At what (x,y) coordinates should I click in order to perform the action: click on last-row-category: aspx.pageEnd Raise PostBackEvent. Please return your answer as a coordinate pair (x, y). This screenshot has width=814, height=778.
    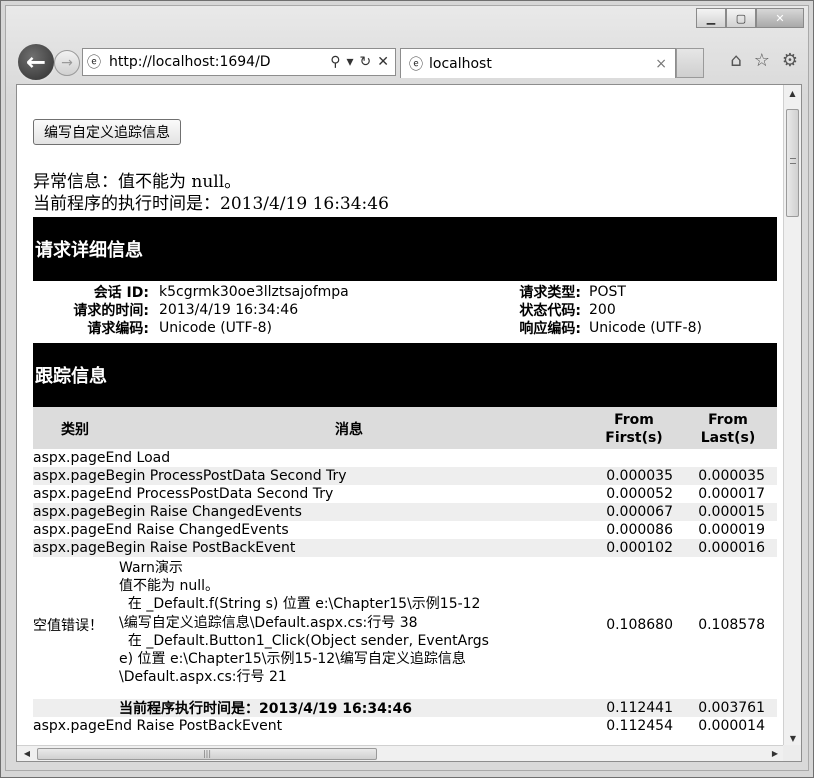
    Looking at the image, I should click on (158, 726).